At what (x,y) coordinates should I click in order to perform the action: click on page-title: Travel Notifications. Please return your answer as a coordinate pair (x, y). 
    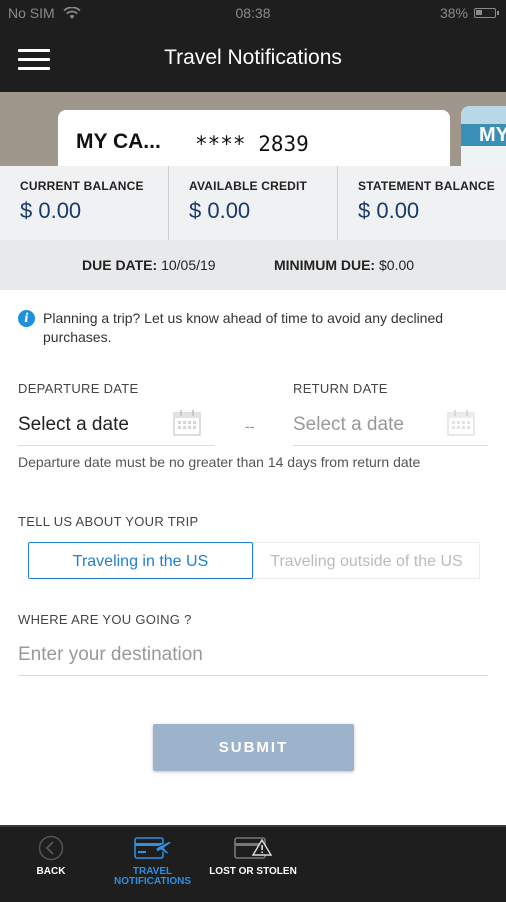
    Looking at the image, I should click on (253, 57).